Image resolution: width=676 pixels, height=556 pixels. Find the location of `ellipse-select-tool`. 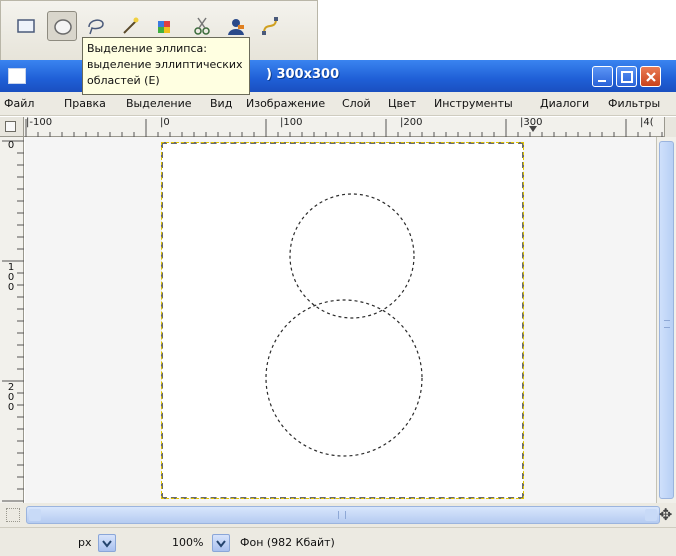

ellipse-select-tool is located at coordinates (62, 26).